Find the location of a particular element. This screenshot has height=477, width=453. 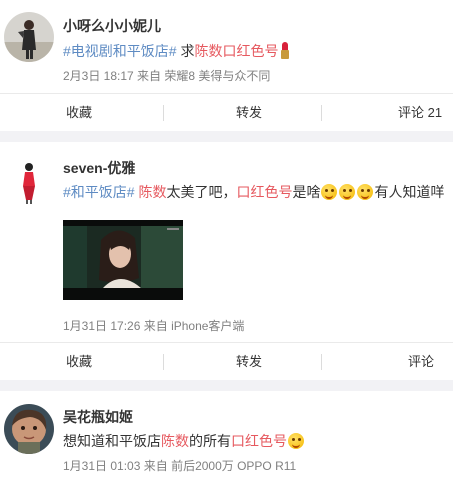

post-meta: 1月31日 01:03 来自 前后2000万 OPPO R11 is located at coordinates (179, 465).